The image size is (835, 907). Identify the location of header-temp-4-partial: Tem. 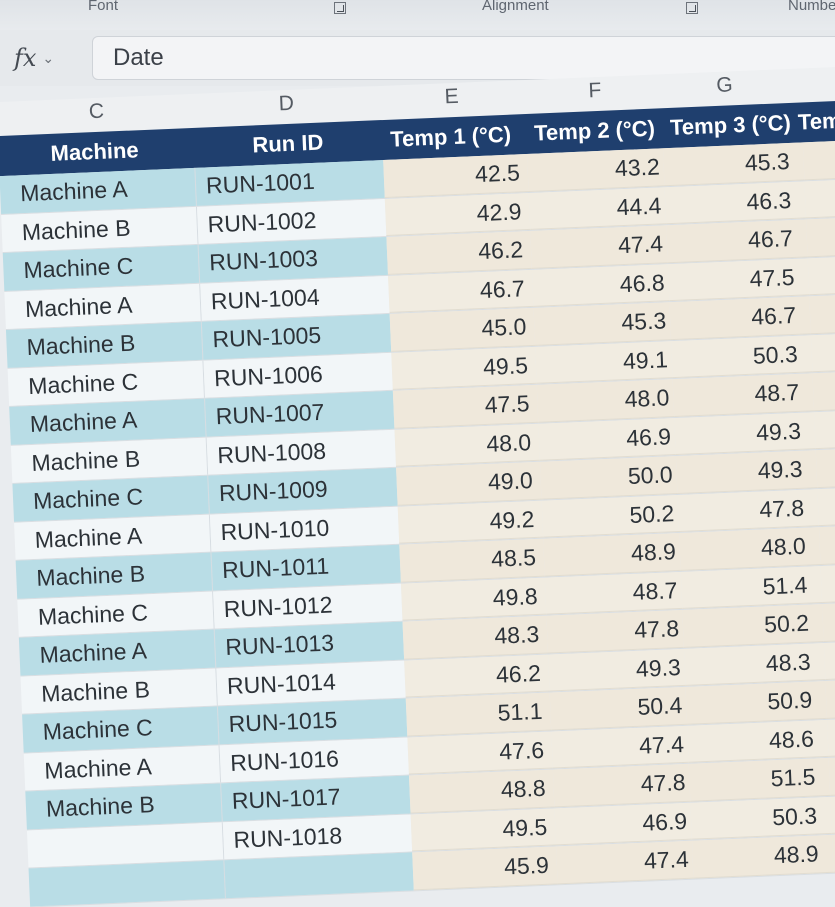
(816, 122).